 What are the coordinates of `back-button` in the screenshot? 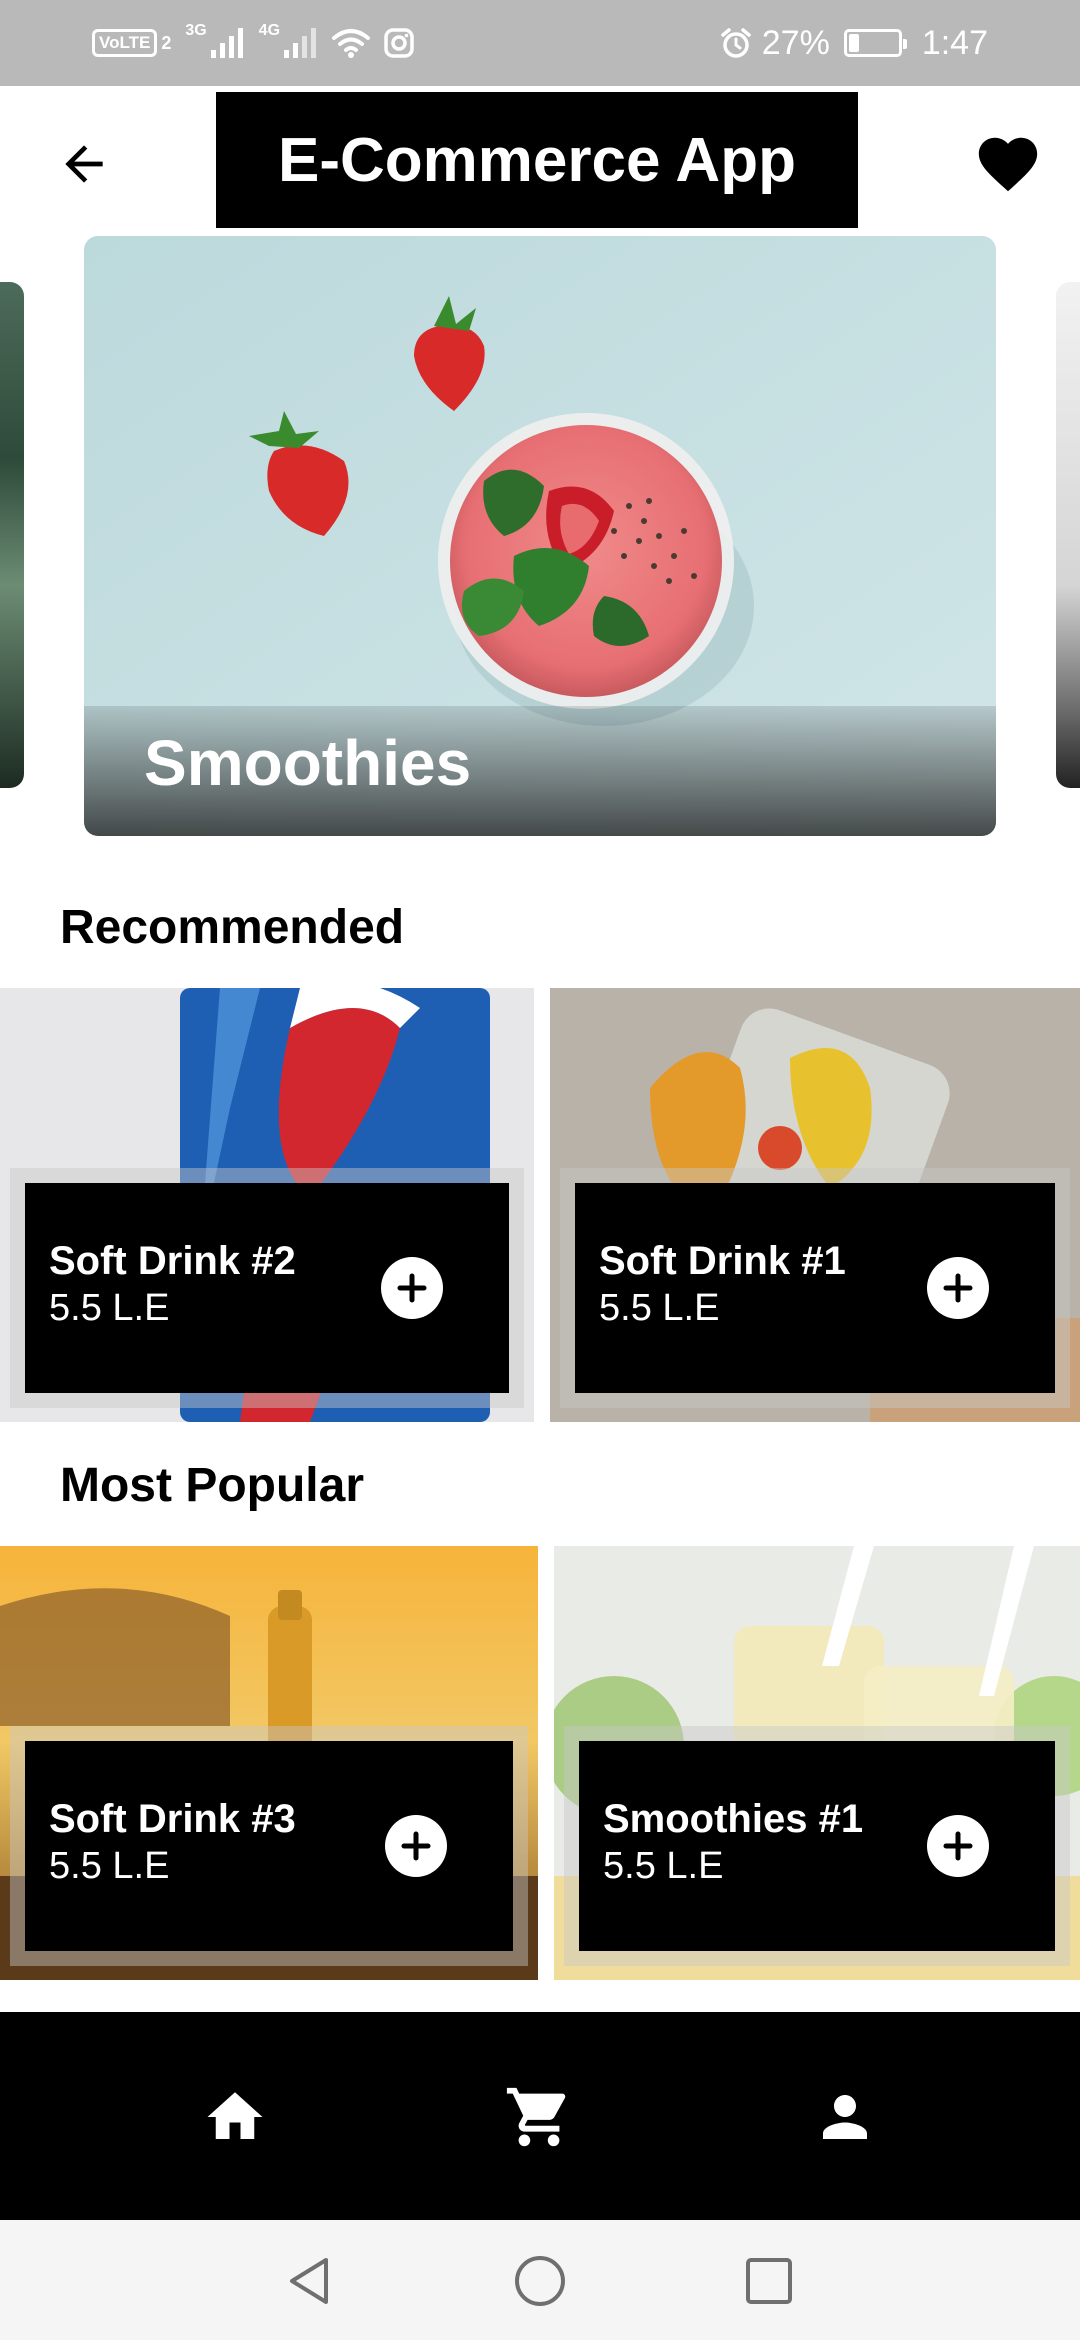 It's located at (84, 164).